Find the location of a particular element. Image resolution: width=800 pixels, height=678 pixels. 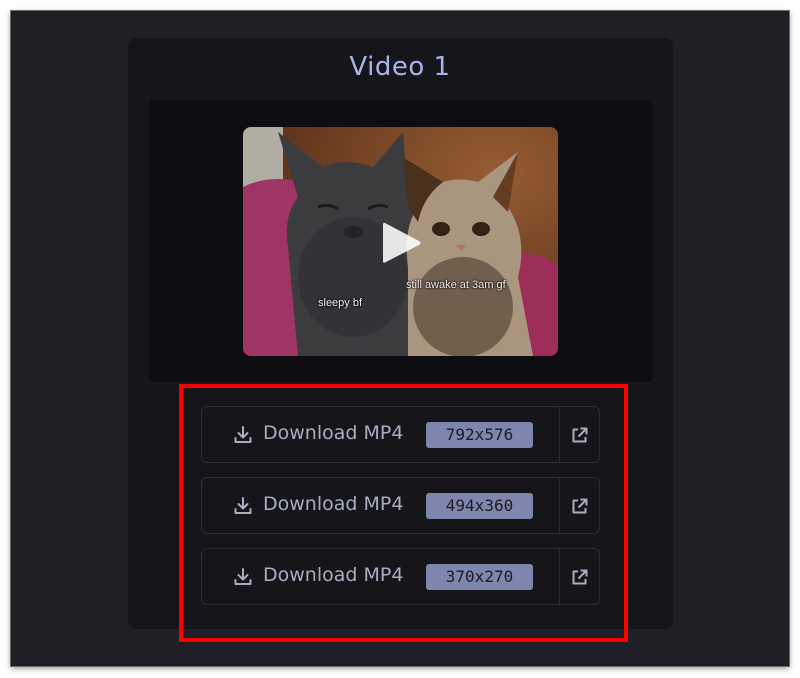

play-icon is located at coordinates (401, 243).